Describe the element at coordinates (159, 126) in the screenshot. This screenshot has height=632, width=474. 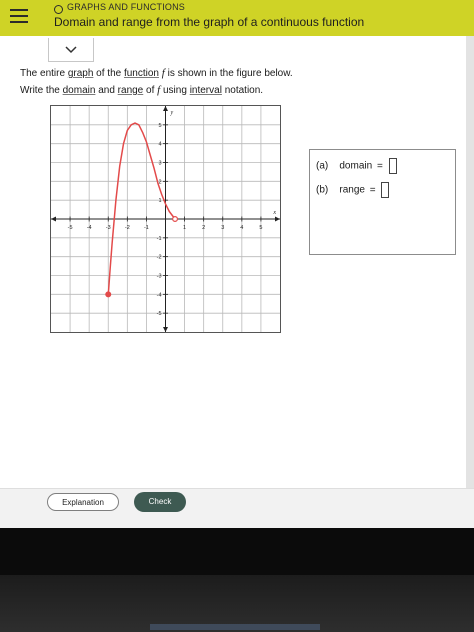
I see `y-tick-label: 5` at that location.